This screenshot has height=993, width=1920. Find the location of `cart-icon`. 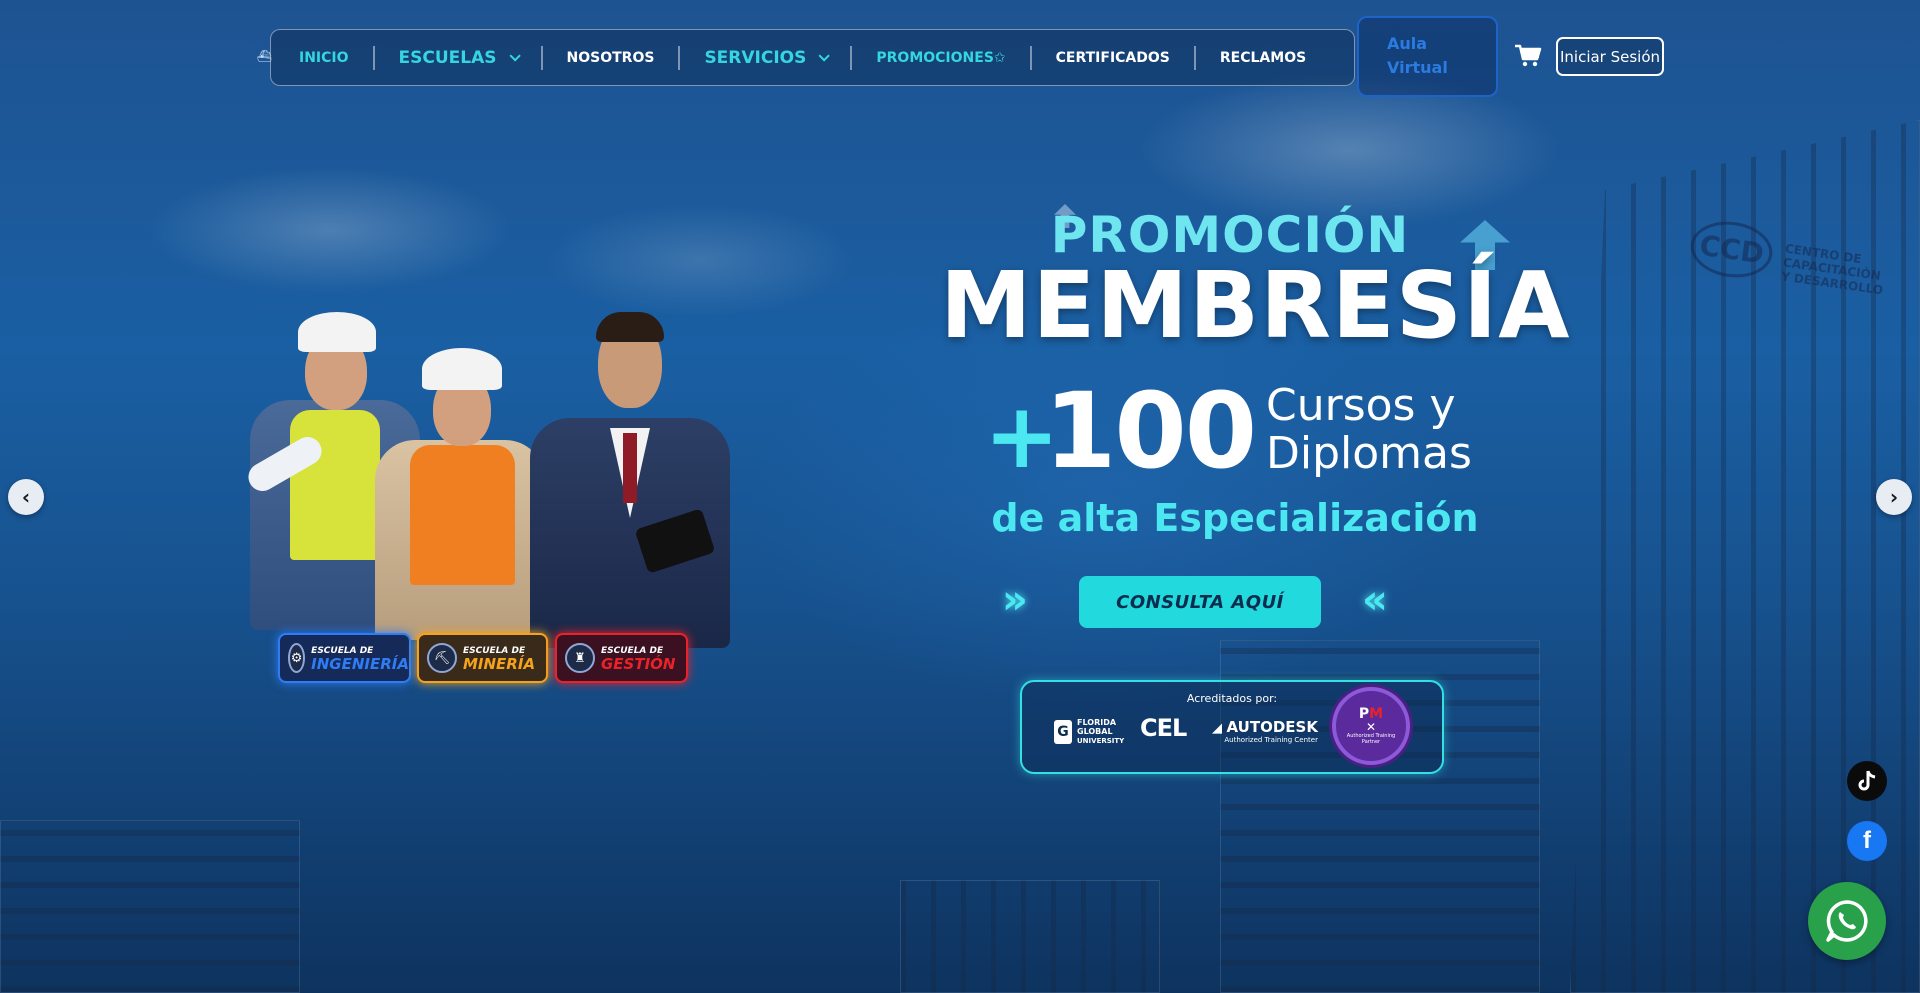

cart-icon is located at coordinates (1528, 56).